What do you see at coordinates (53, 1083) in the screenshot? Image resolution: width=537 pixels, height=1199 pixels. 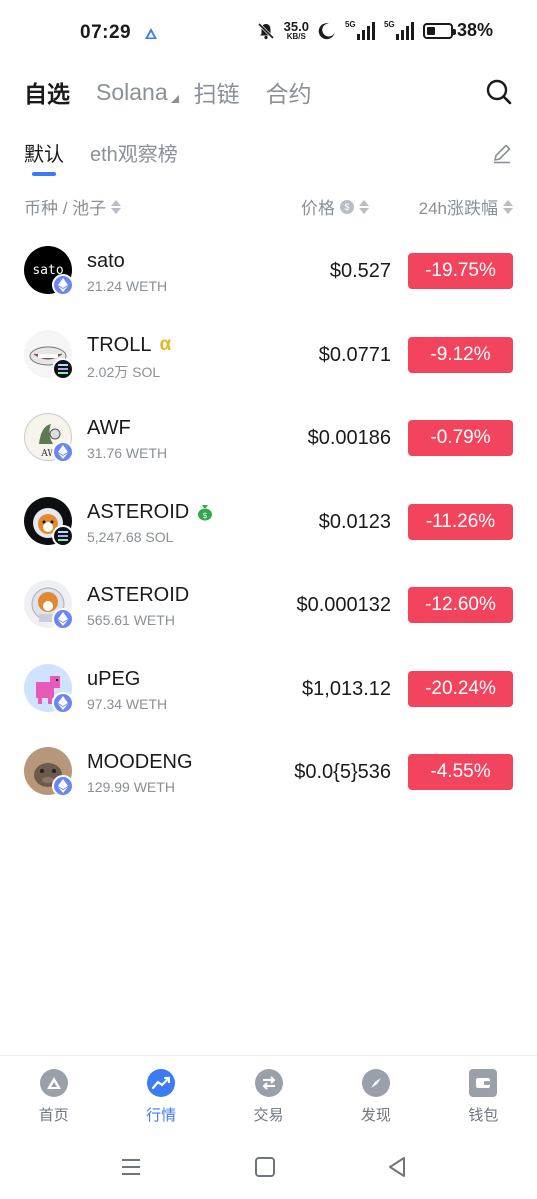 I see `home-icon` at bounding box center [53, 1083].